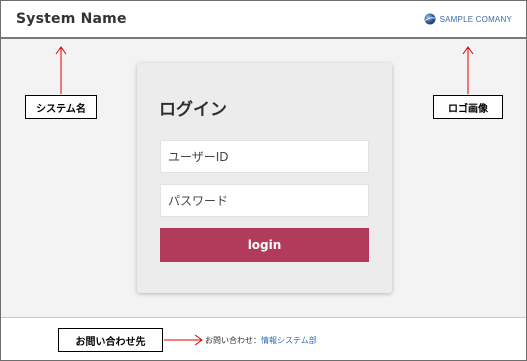 The height and width of the screenshot is (361, 527). Describe the element at coordinates (110, 340) in the screenshot. I see `annotation-contact: お問い合わせ先` at that location.